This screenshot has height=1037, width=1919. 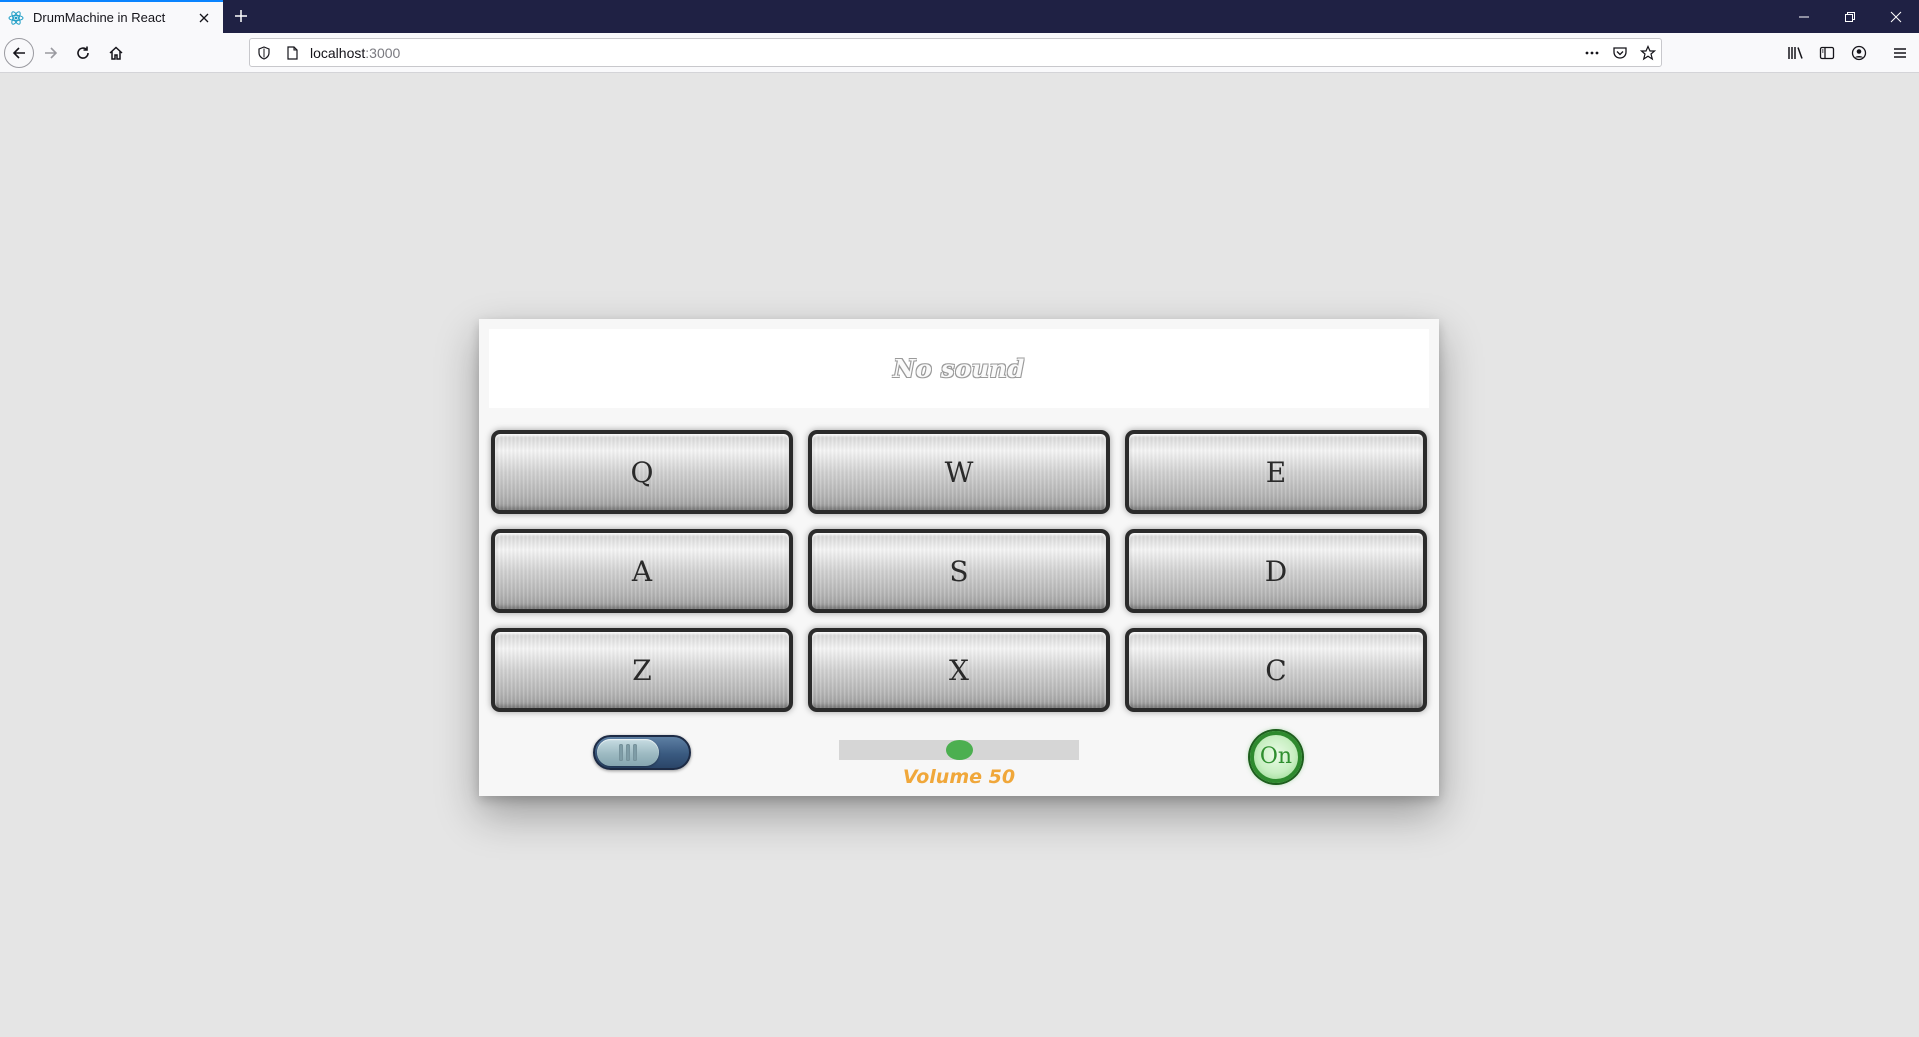 I want to click on drum-pad-s: S, so click(x=959, y=571).